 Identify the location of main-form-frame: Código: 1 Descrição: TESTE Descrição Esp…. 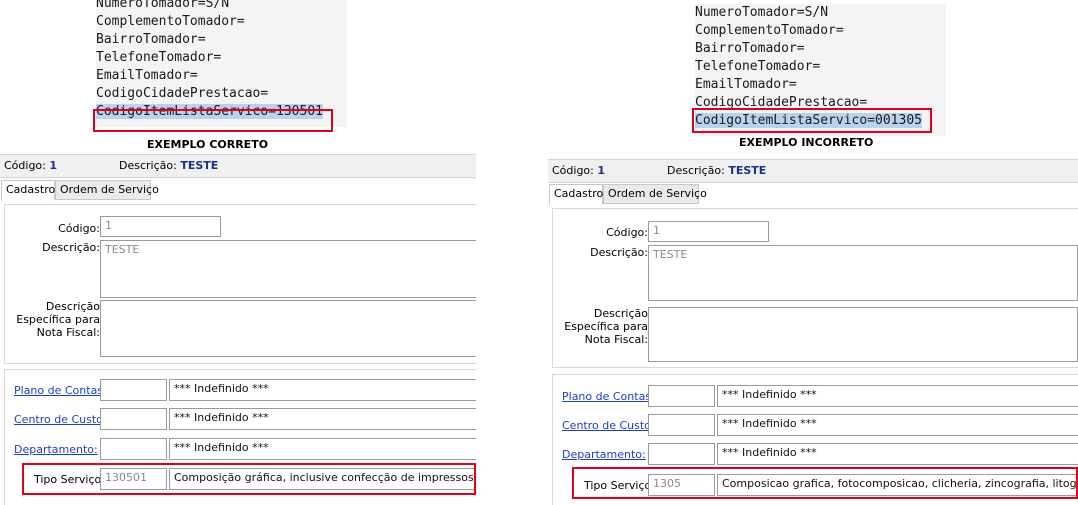
(240, 284).